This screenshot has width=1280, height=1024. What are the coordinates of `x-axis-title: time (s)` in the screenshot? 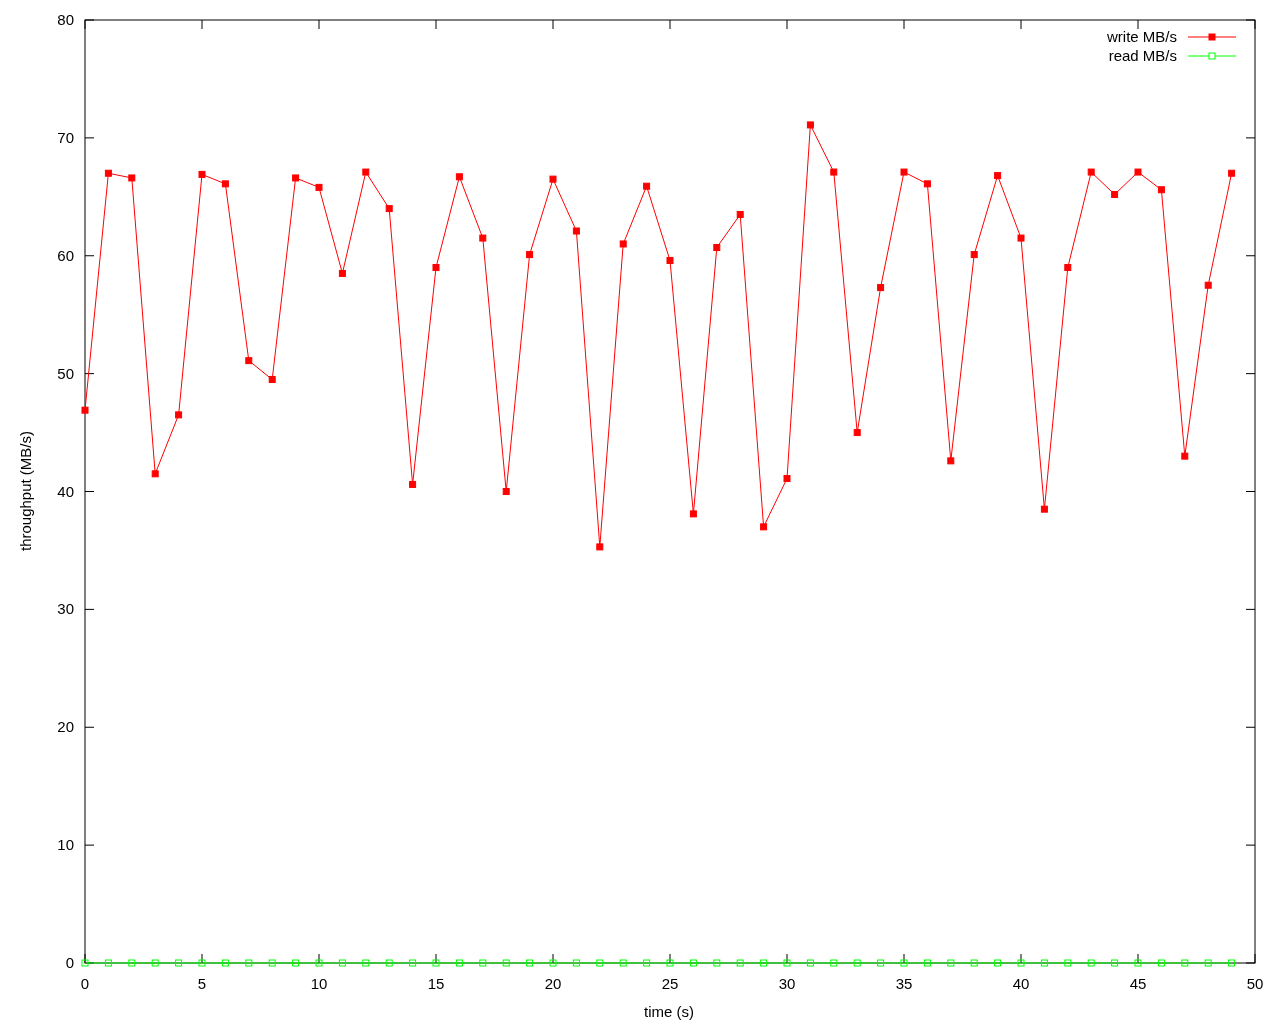 It's located at (669, 1011).